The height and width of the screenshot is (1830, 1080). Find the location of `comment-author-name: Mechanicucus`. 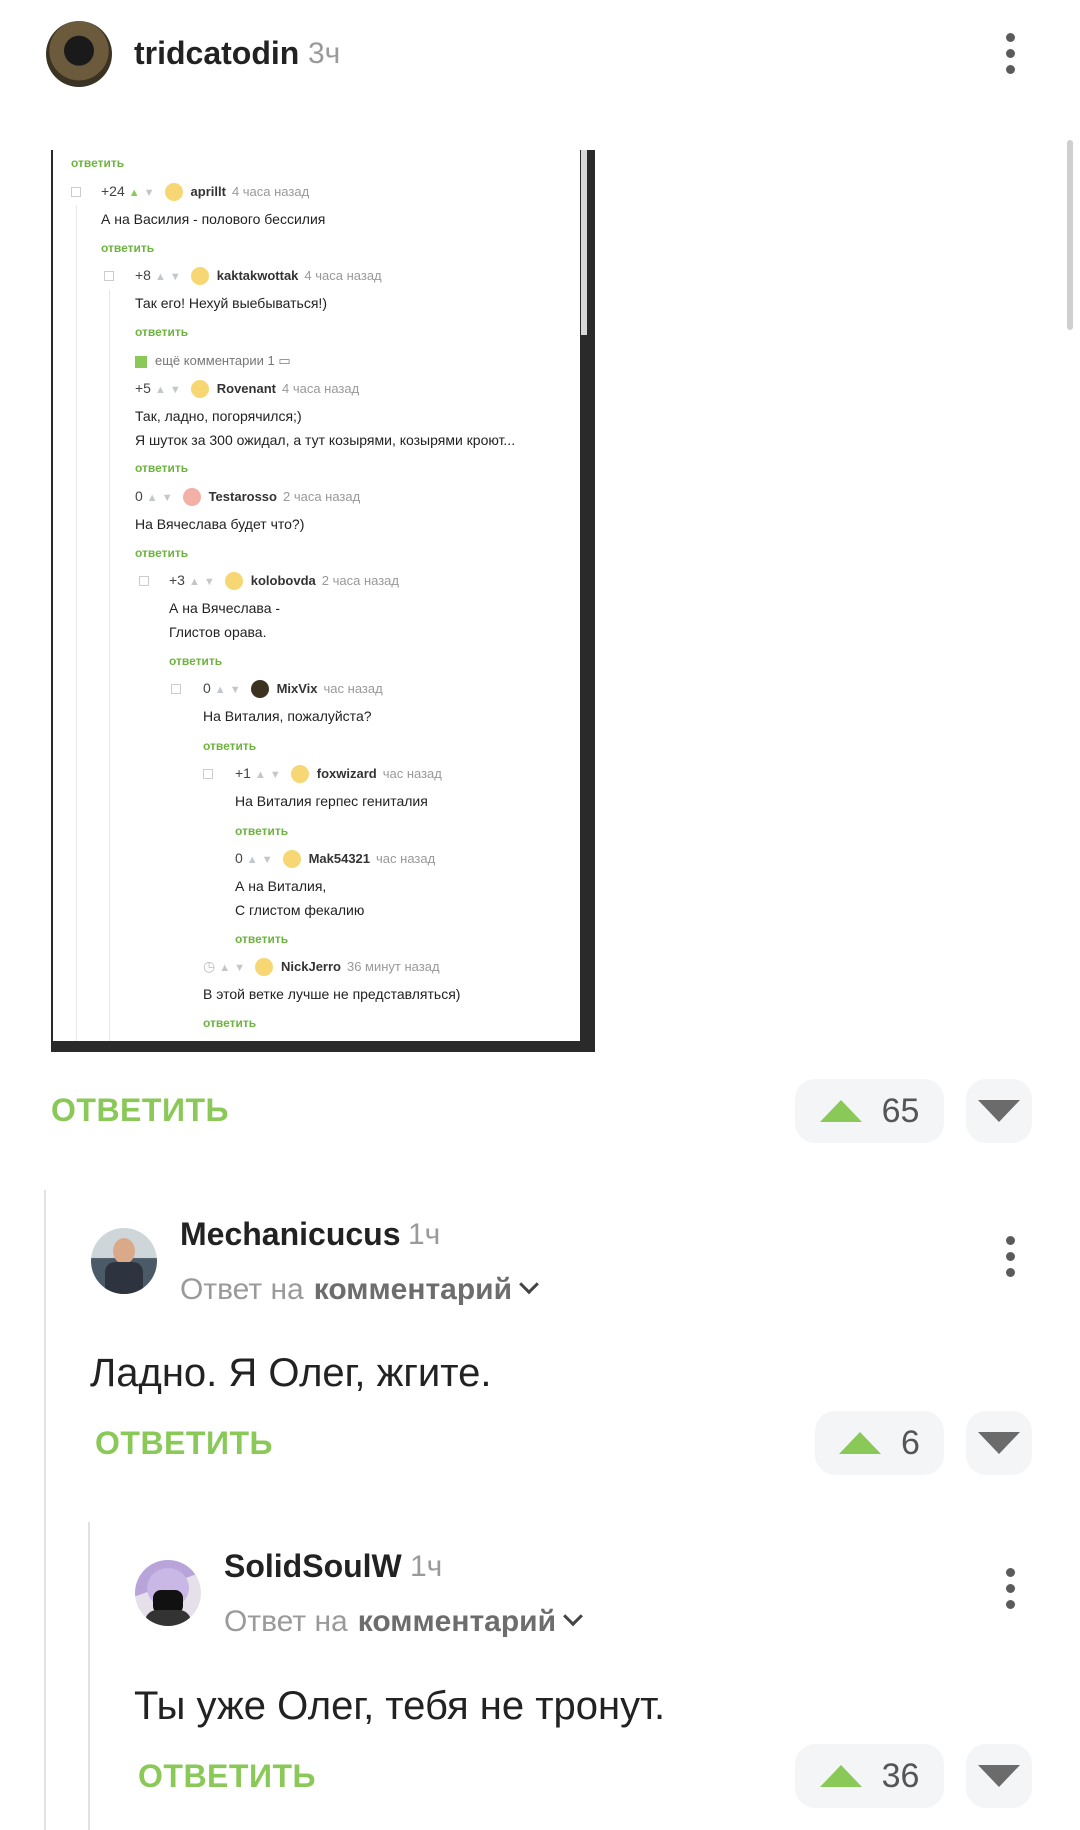

comment-author-name: Mechanicucus is located at coordinates (290, 1234).